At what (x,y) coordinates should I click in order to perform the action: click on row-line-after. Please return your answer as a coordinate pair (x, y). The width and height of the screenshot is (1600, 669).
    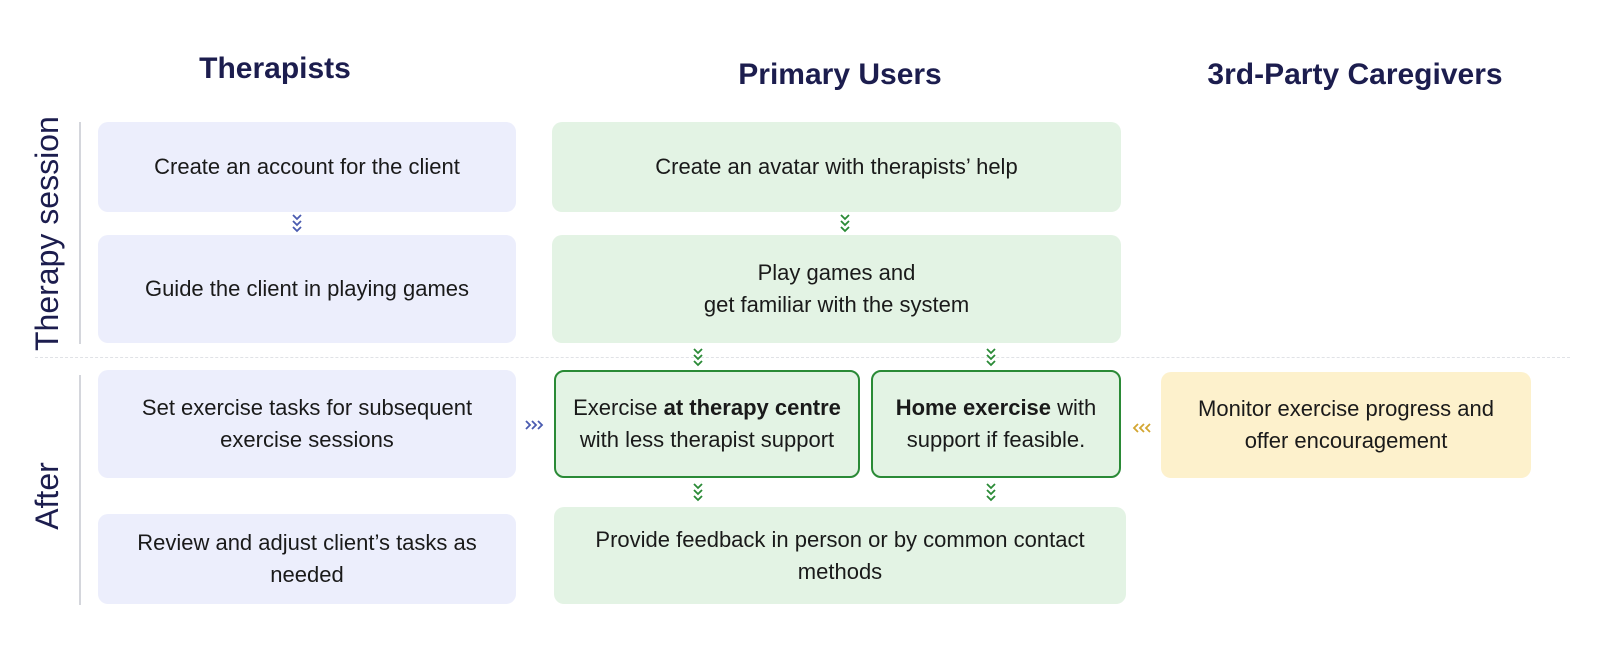
    Looking at the image, I should click on (80, 490).